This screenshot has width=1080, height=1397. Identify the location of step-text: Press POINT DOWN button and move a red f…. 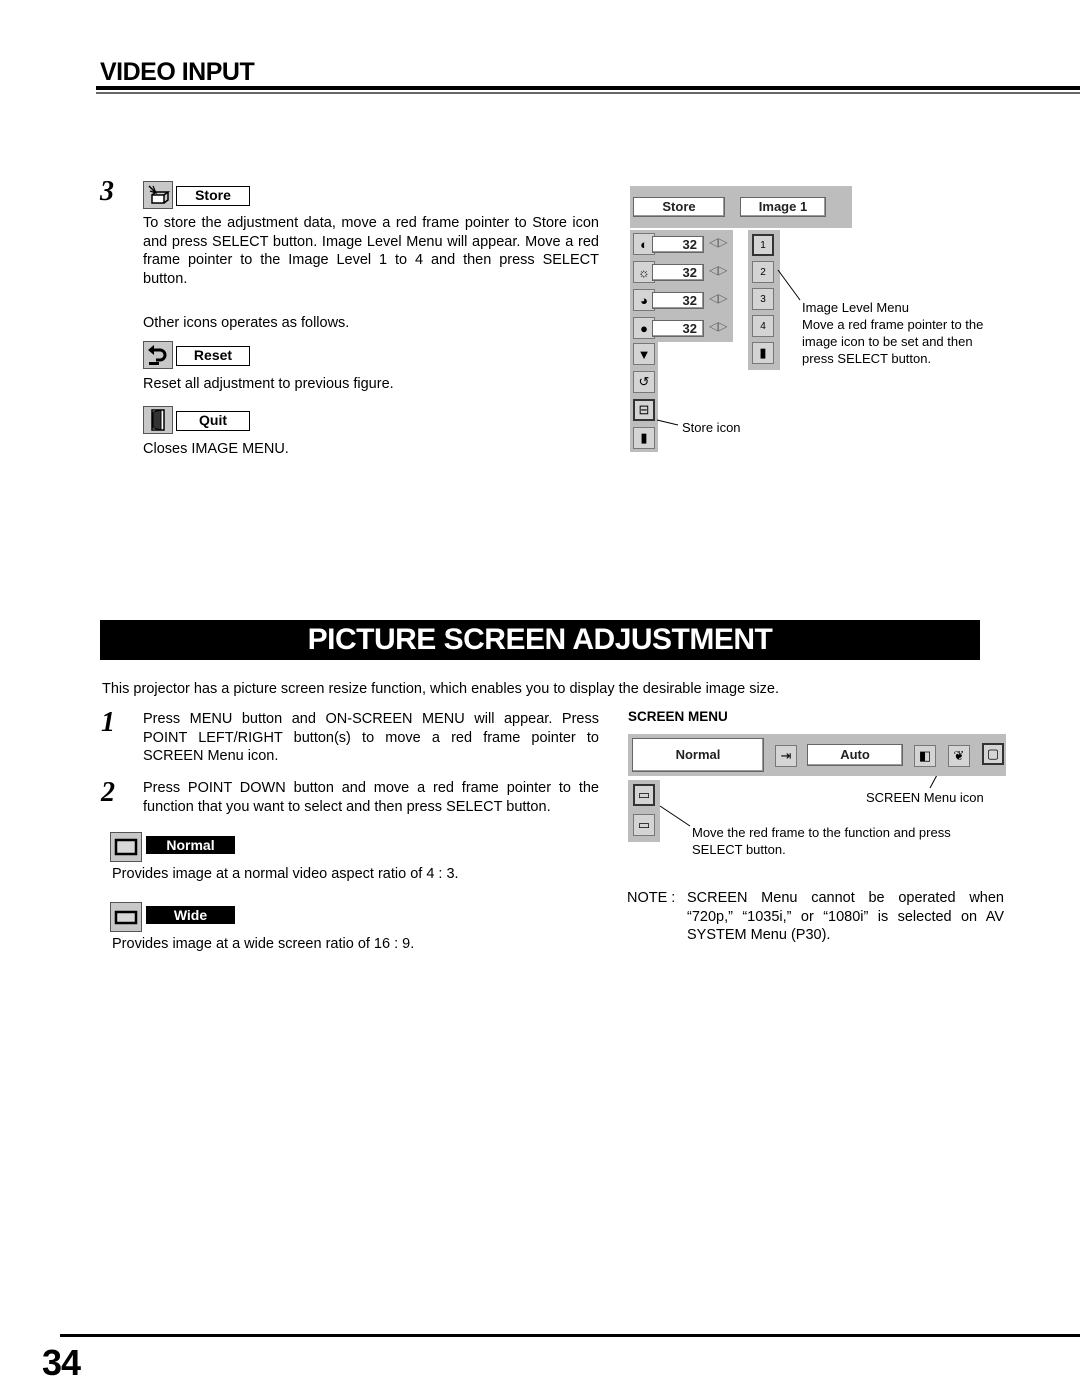
(371, 797).